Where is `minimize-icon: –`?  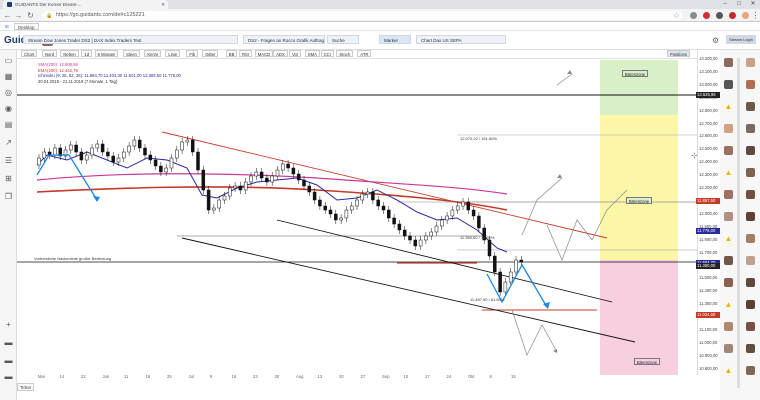 minimize-icon: – is located at coordinates (725, 4).